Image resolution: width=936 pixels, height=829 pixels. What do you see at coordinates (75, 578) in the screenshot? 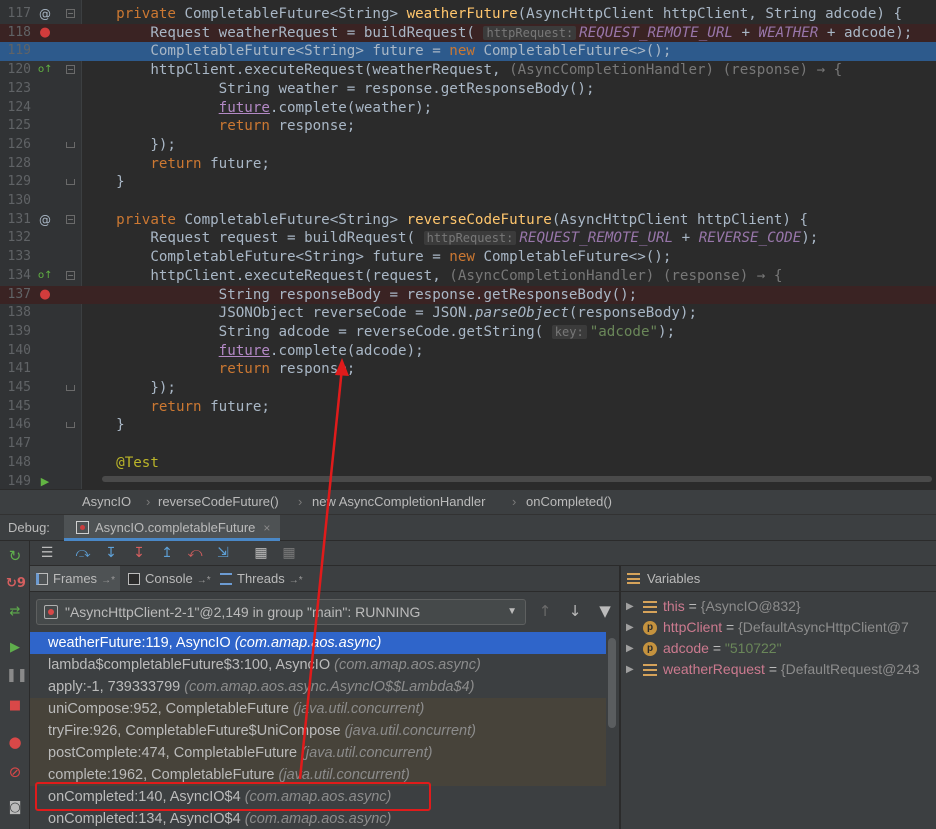
I see `tab-frames: Frames →*` at bounding box center [75, 578].